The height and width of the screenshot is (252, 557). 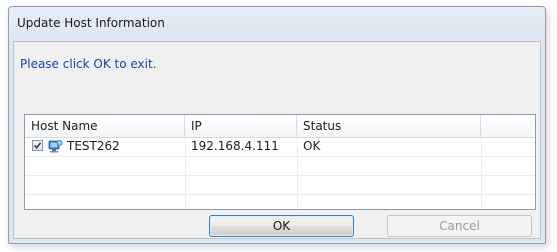 What do you see at coordinates (91, 23) in the screenshot?
I see `dialog-title: Update Host Information` at bounding box center [91, 23].